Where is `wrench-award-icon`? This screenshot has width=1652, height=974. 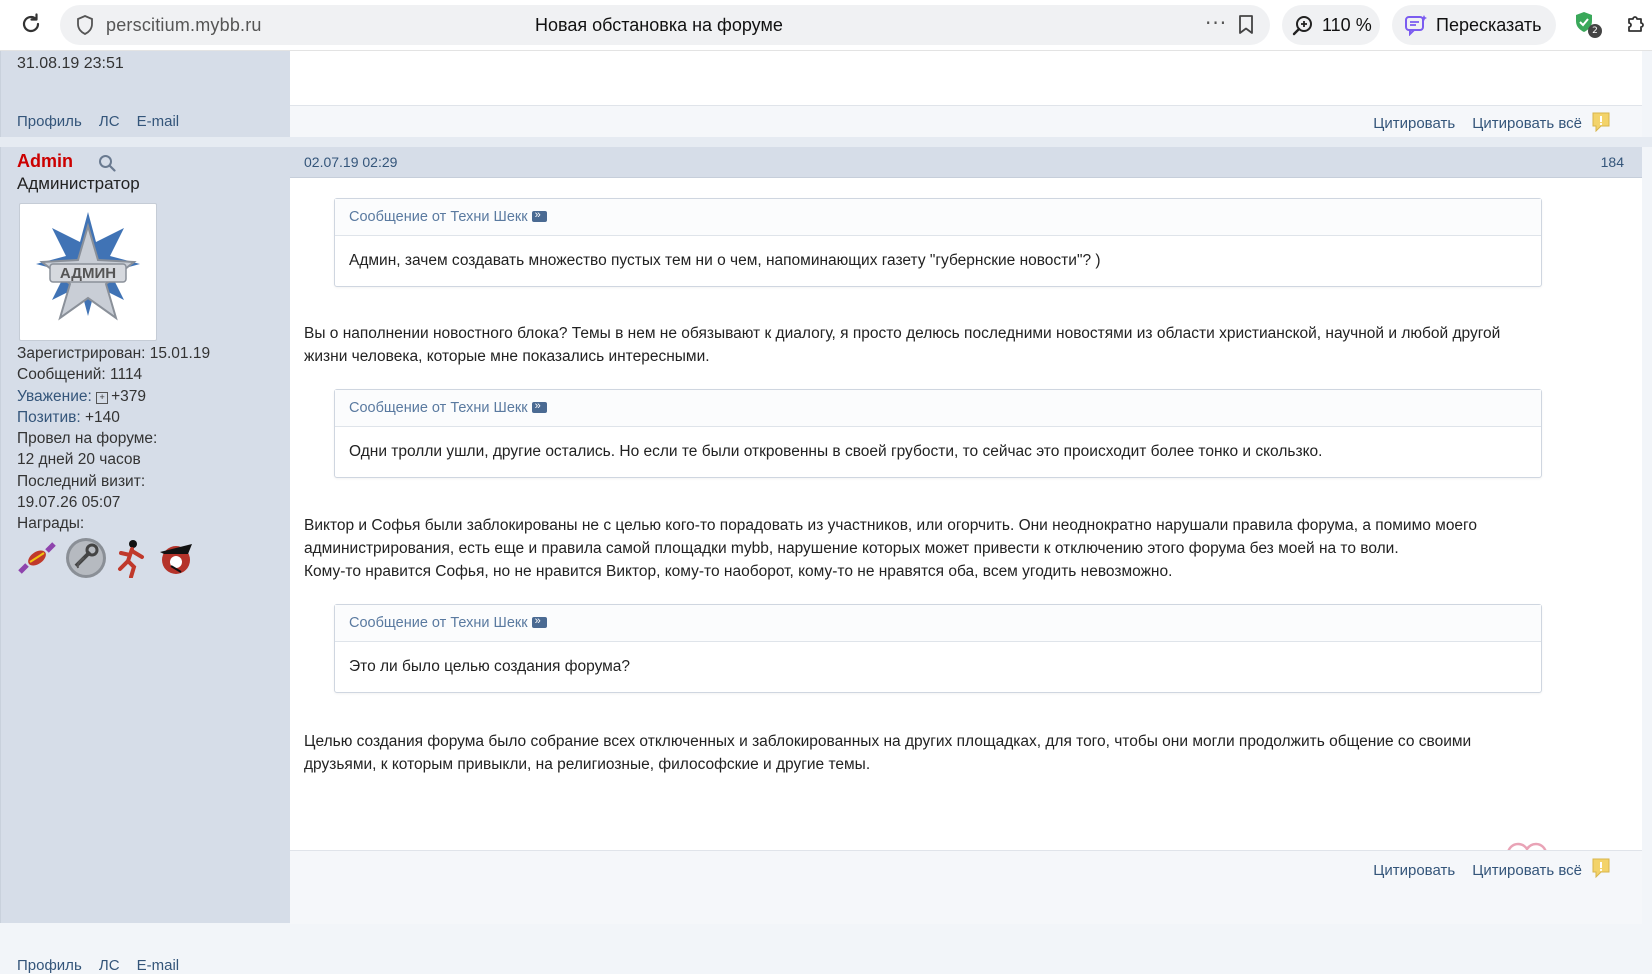 wrench-award-icon is located at coordinates (86, 560).